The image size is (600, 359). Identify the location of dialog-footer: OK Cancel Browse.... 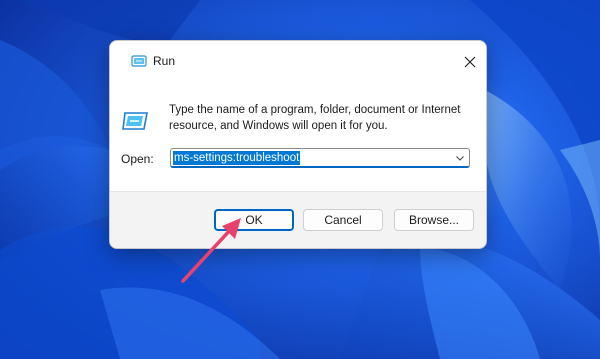
(298, 219).